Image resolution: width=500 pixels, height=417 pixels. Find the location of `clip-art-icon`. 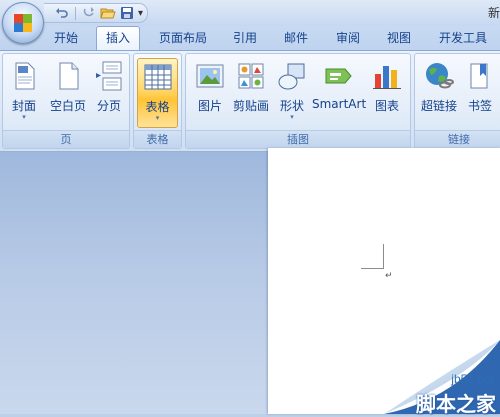

clip-art-icon is located at coordinates (251, 76).